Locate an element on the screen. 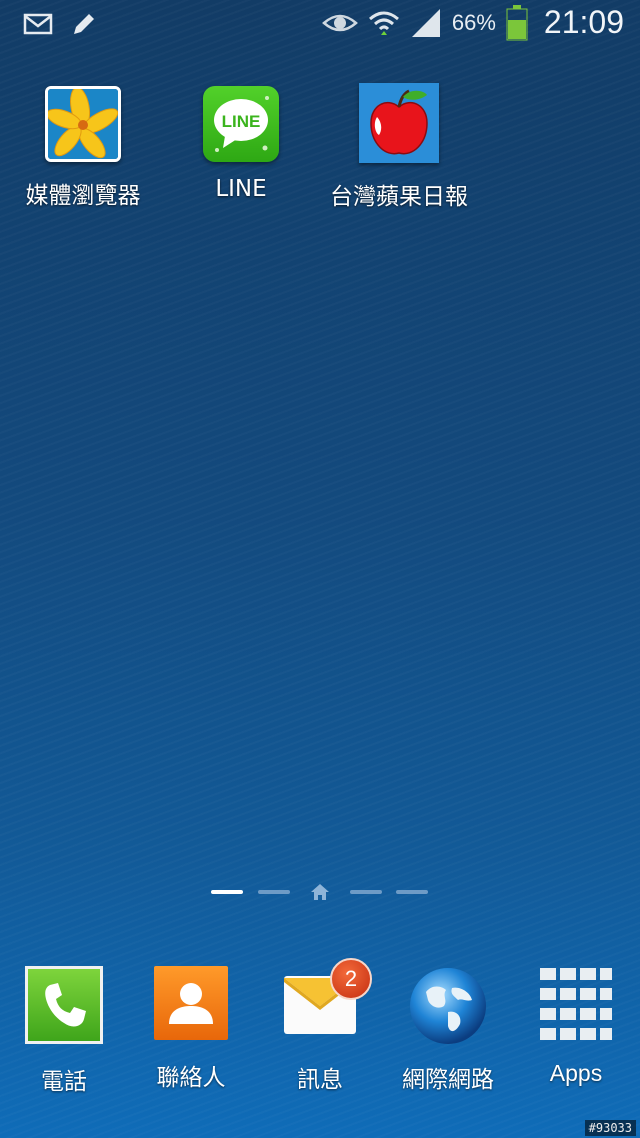  apple-daily-icon is located at coordinates (399, 123).